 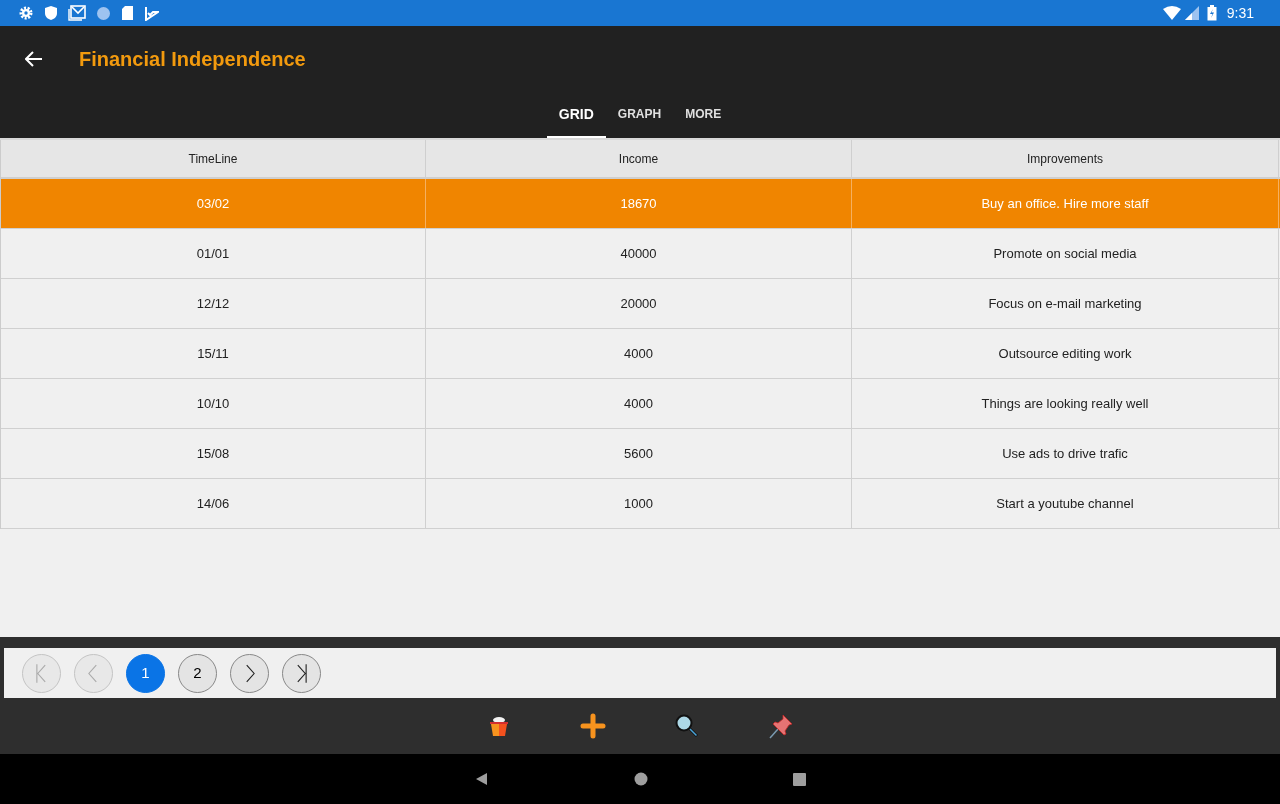 What do you see at coordinates (1171, 13) in the screenshot?
I see `wifi-icon` at bounding box center [1171, 13].